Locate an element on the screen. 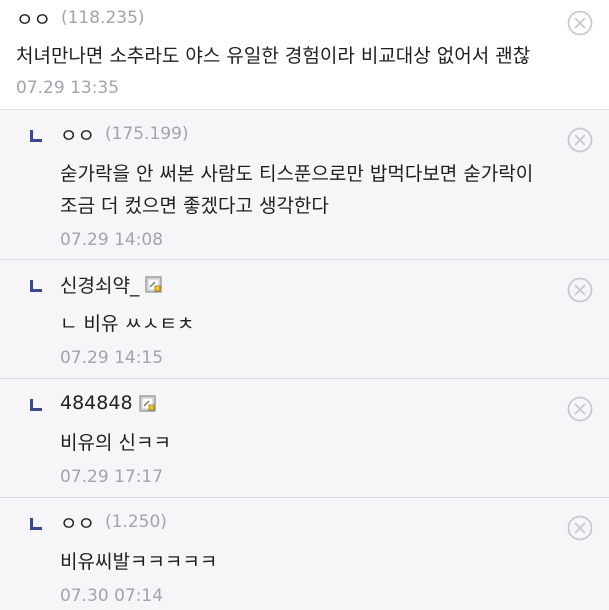  comment-ip: (175.199) is located at coordinates (146, 134).